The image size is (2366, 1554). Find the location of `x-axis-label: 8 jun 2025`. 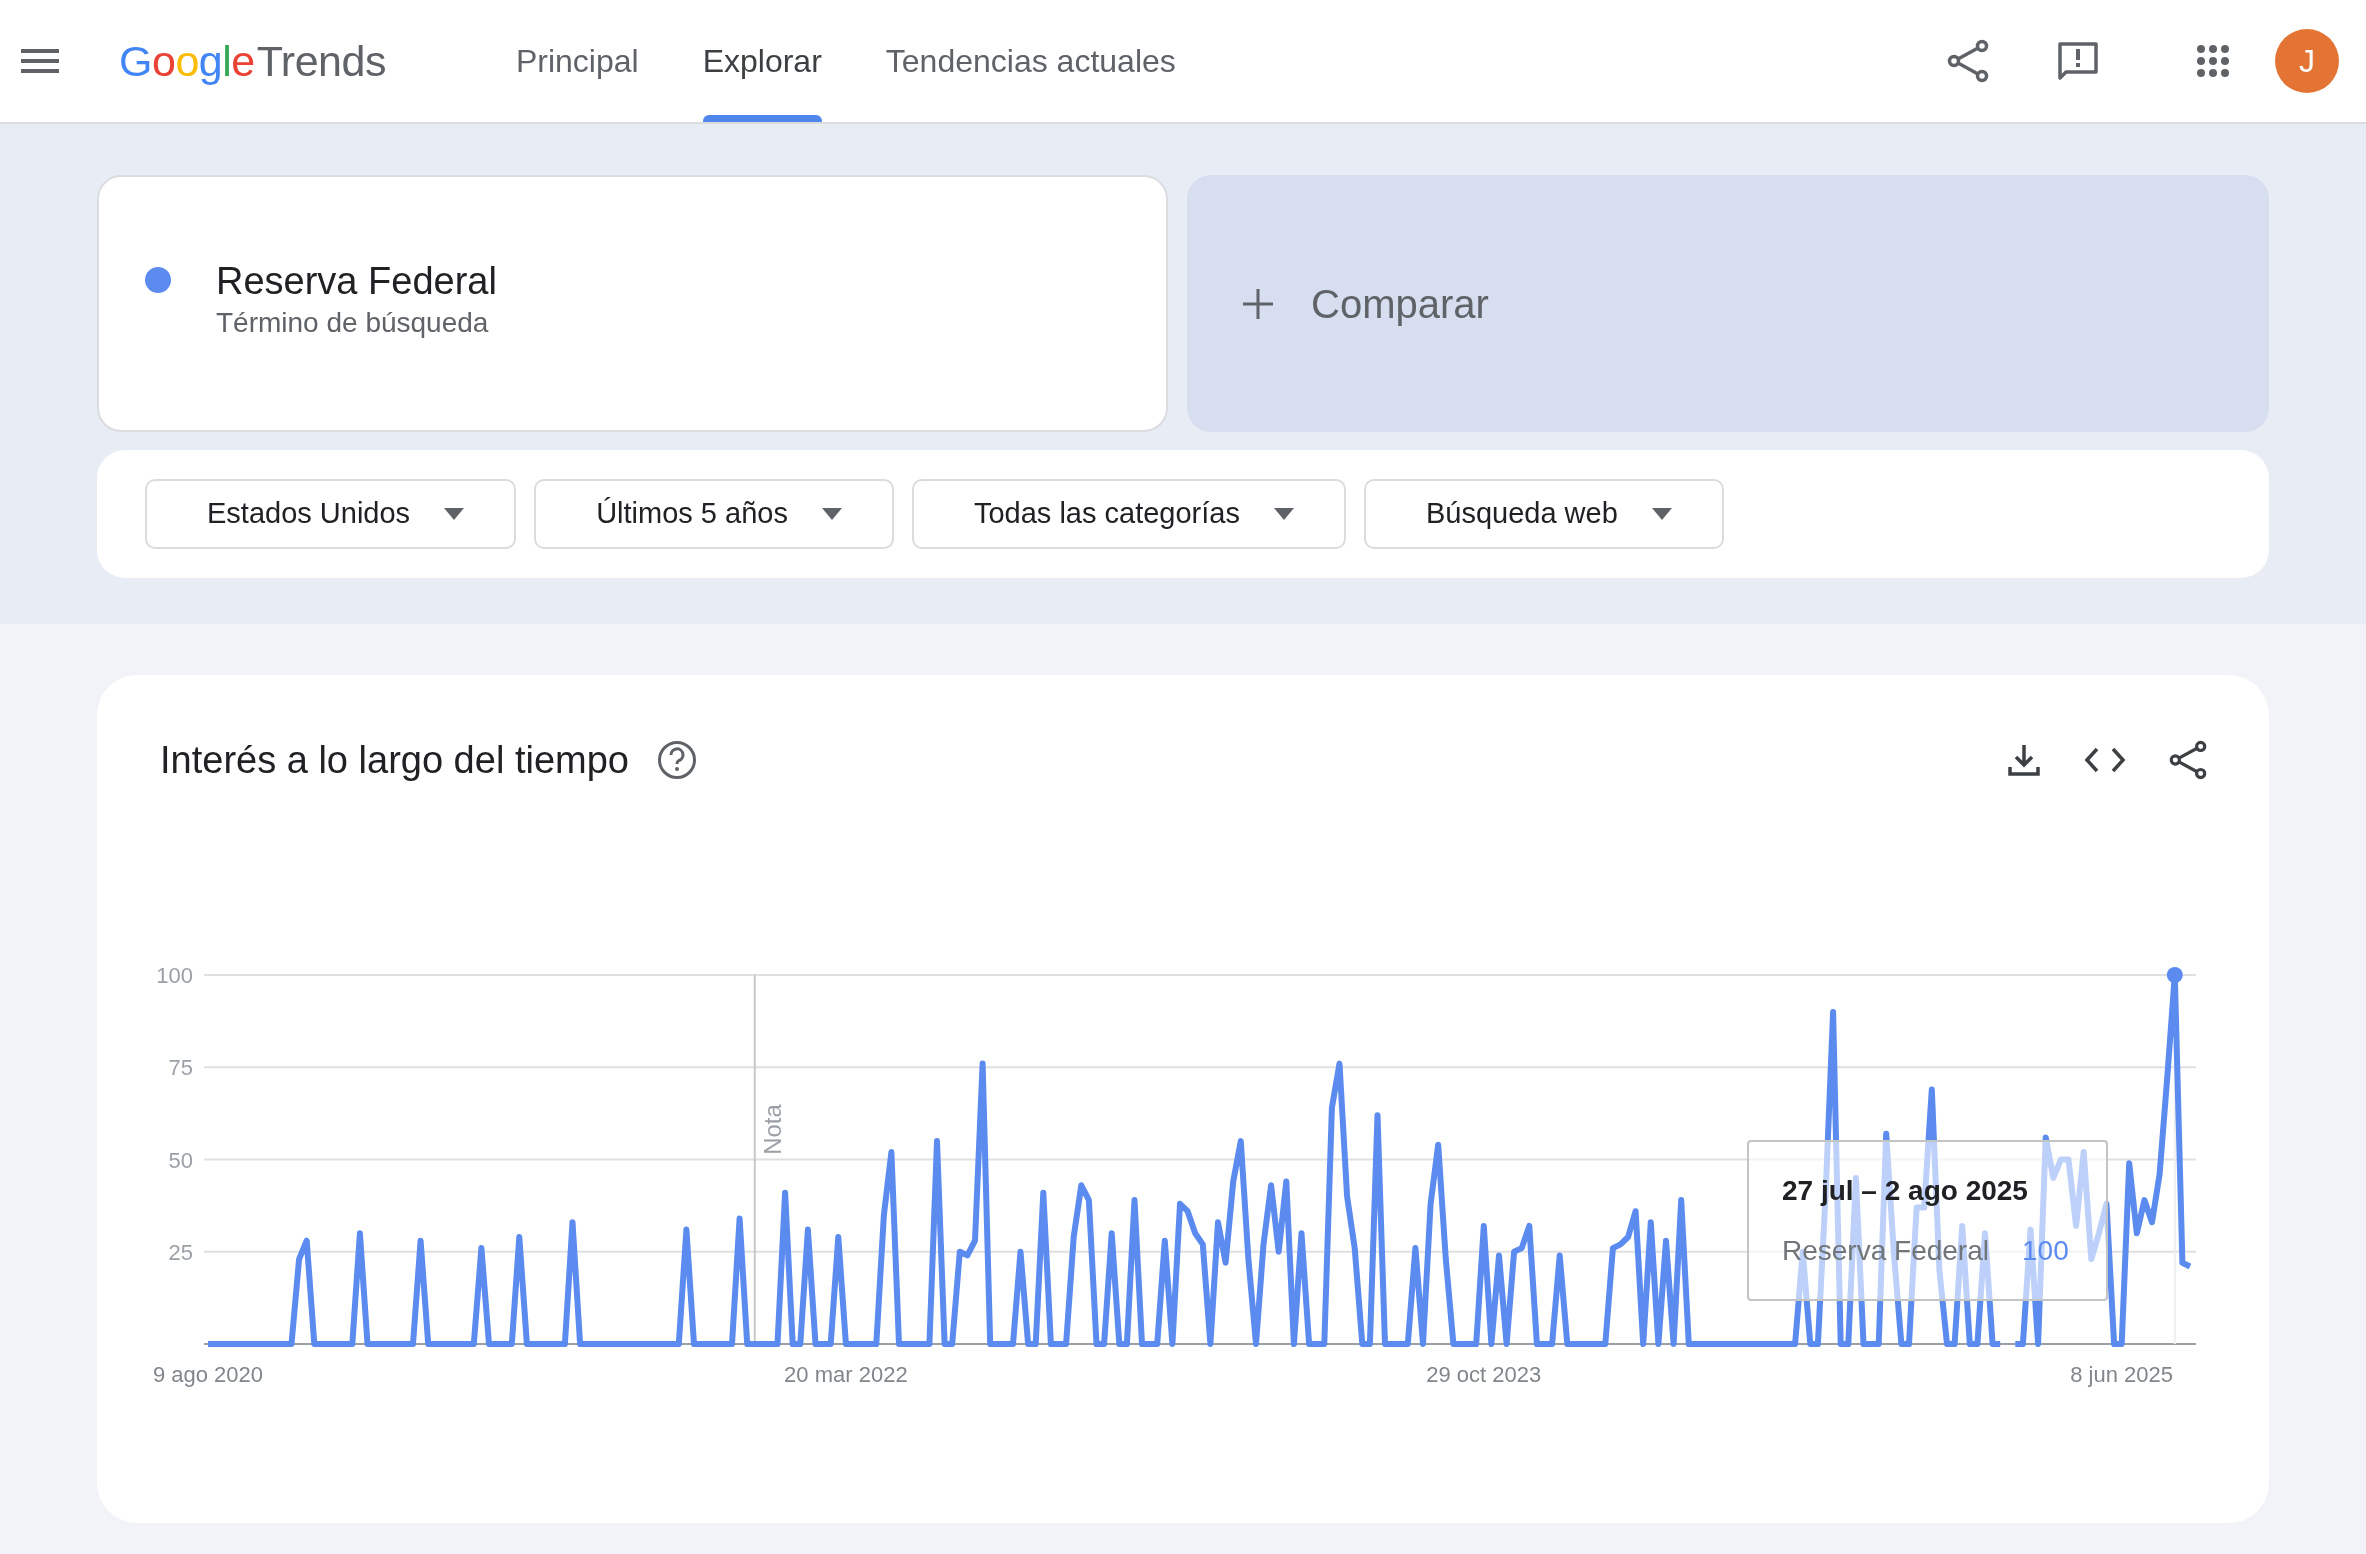

x-axis-label: 8 jun 2025 is located at coordinates (2122, 1374).